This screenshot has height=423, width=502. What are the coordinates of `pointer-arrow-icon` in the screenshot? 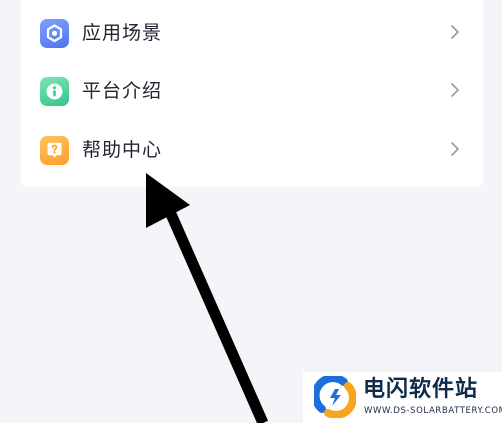 It's located at (207, 298).